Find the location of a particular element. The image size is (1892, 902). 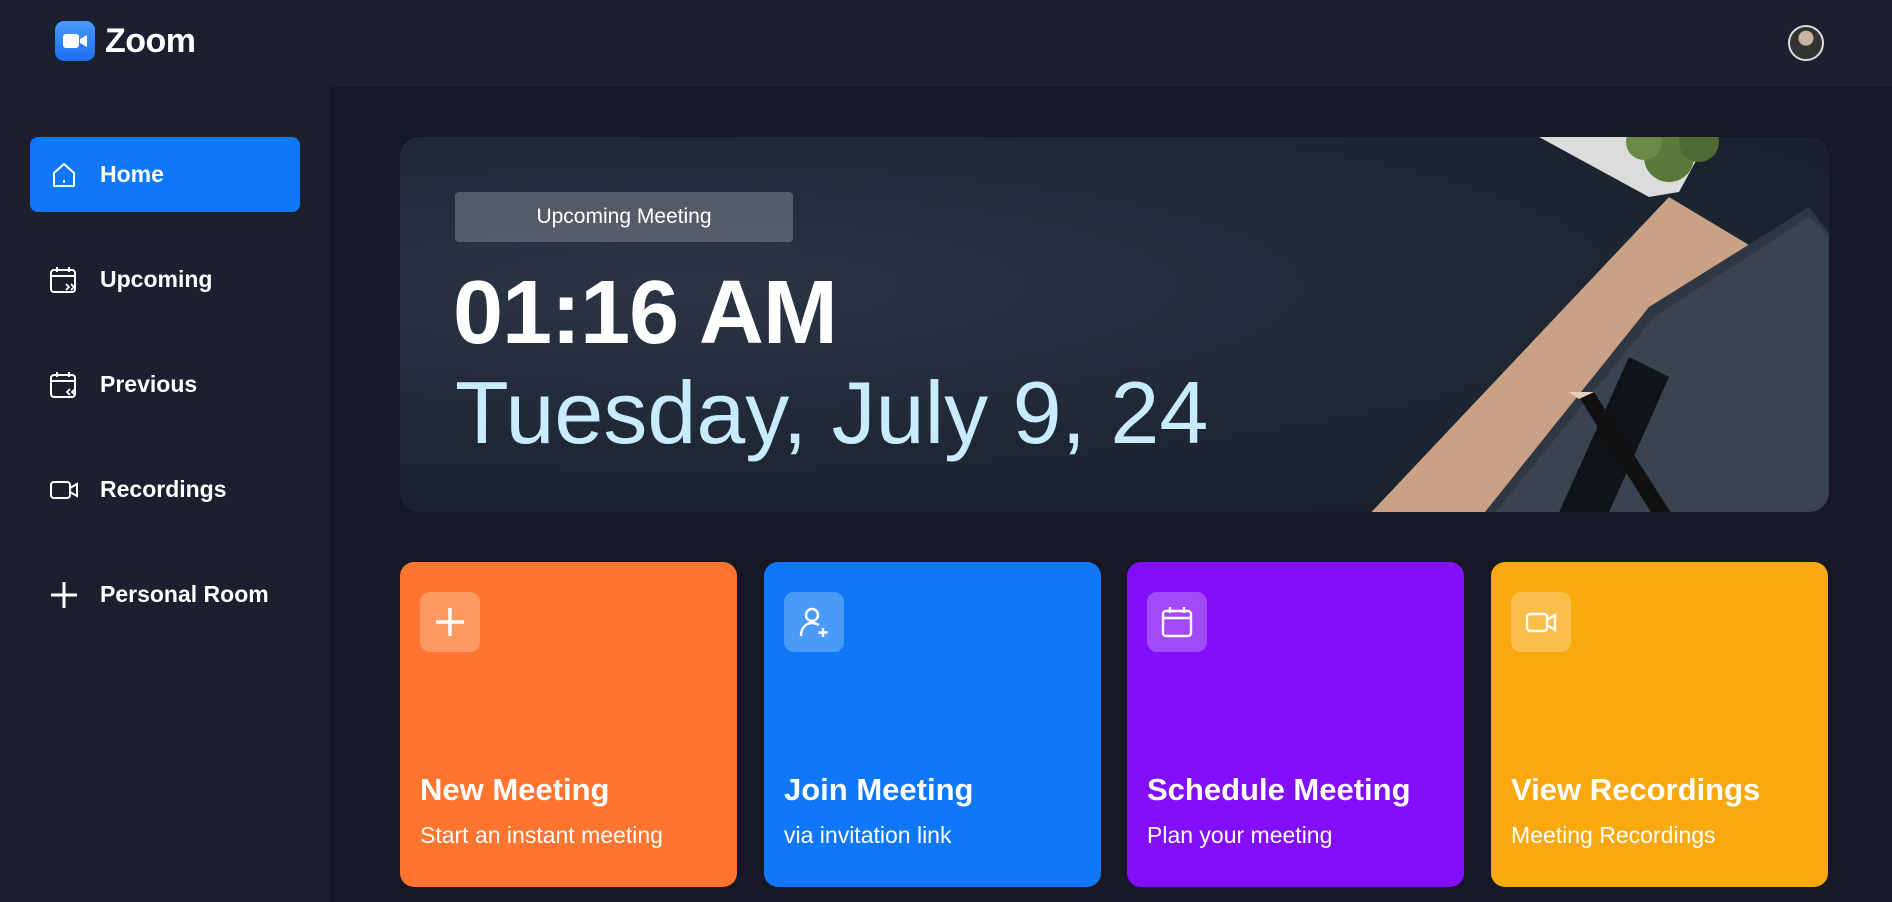

sidebar-item-label: Upcoming is located at coordinates (156, 279).